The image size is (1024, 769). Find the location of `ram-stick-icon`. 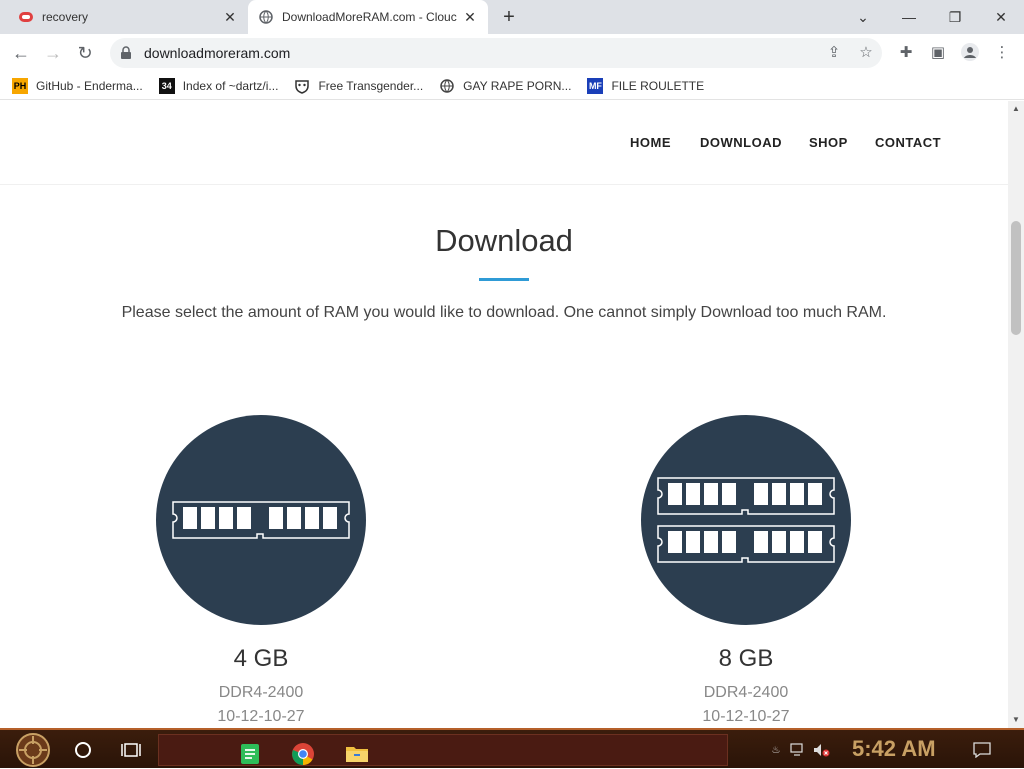

ram-stick-icon is located at coordinates (261, 520).